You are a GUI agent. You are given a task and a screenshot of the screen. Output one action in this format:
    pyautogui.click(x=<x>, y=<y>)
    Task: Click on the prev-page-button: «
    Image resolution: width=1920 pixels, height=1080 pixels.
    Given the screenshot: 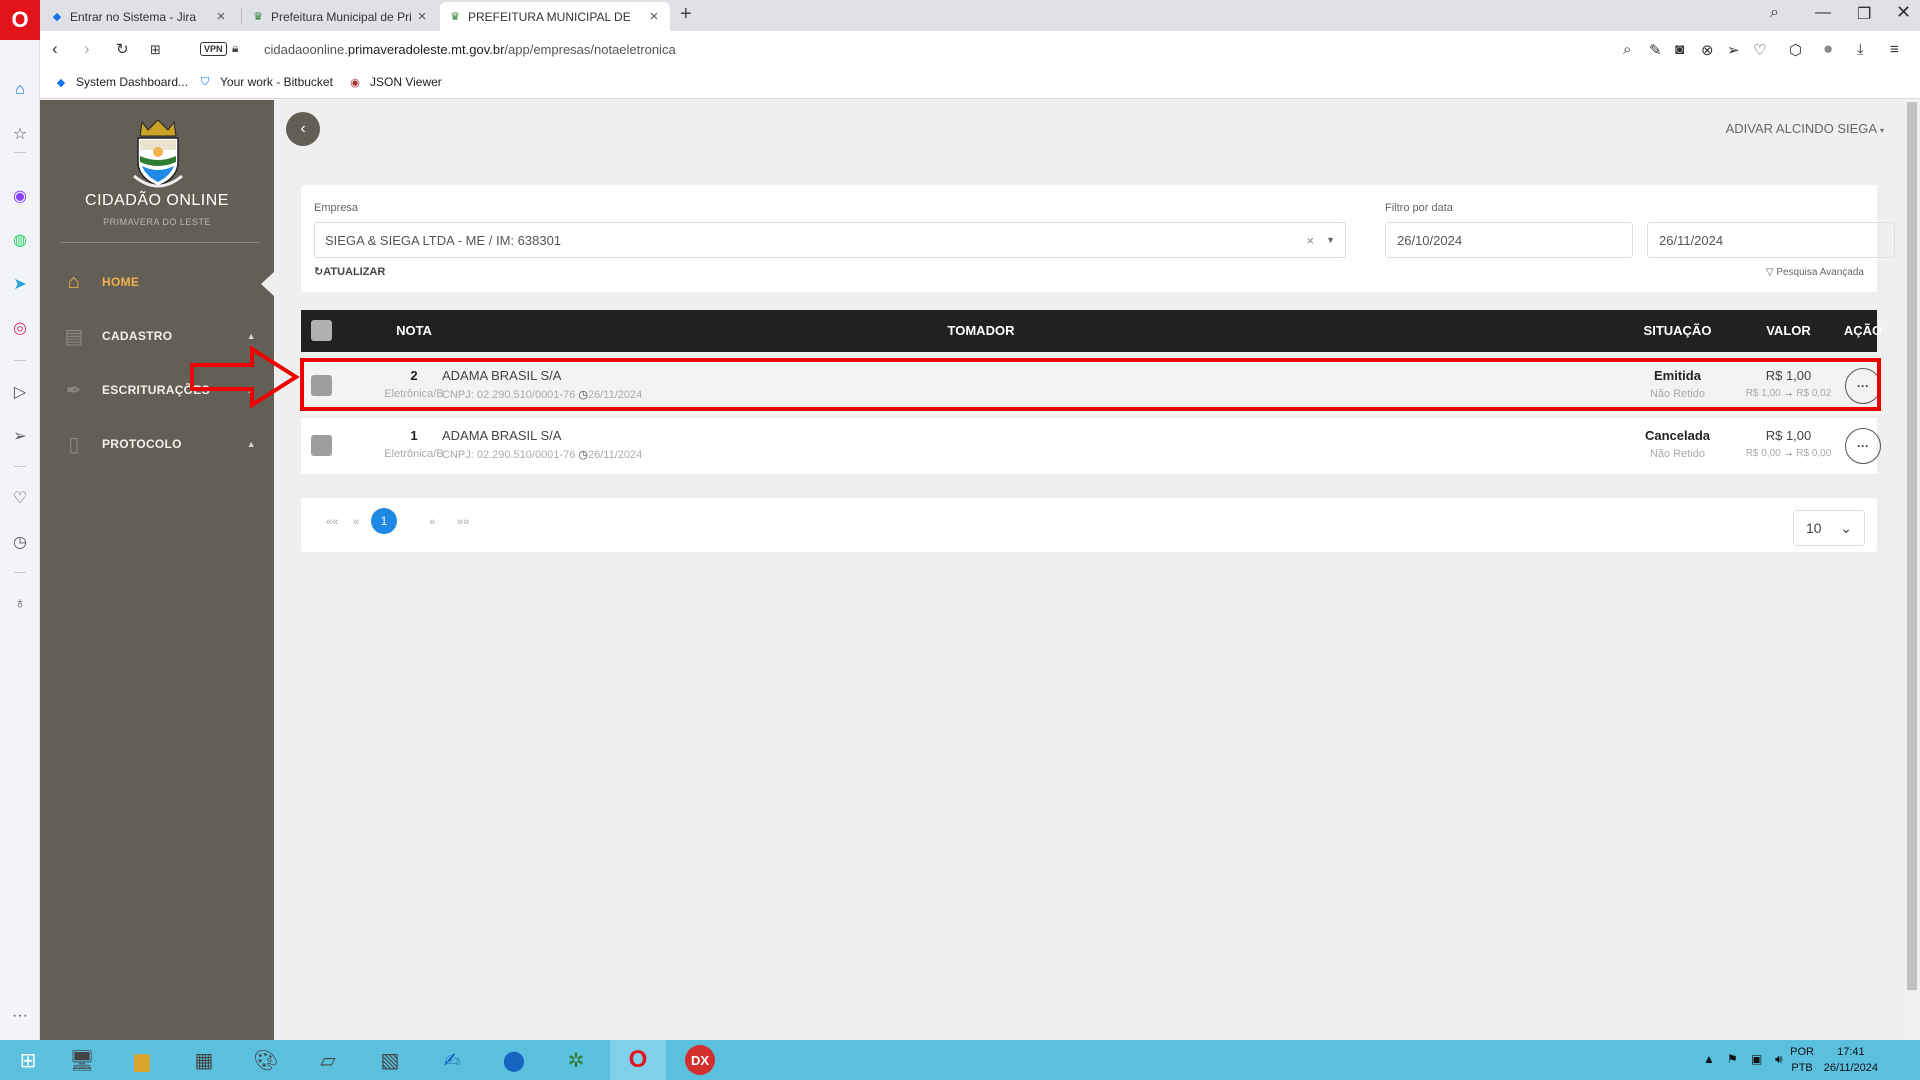 What is the action you would take?
    pyautogui.click(x=356, y=522)
    